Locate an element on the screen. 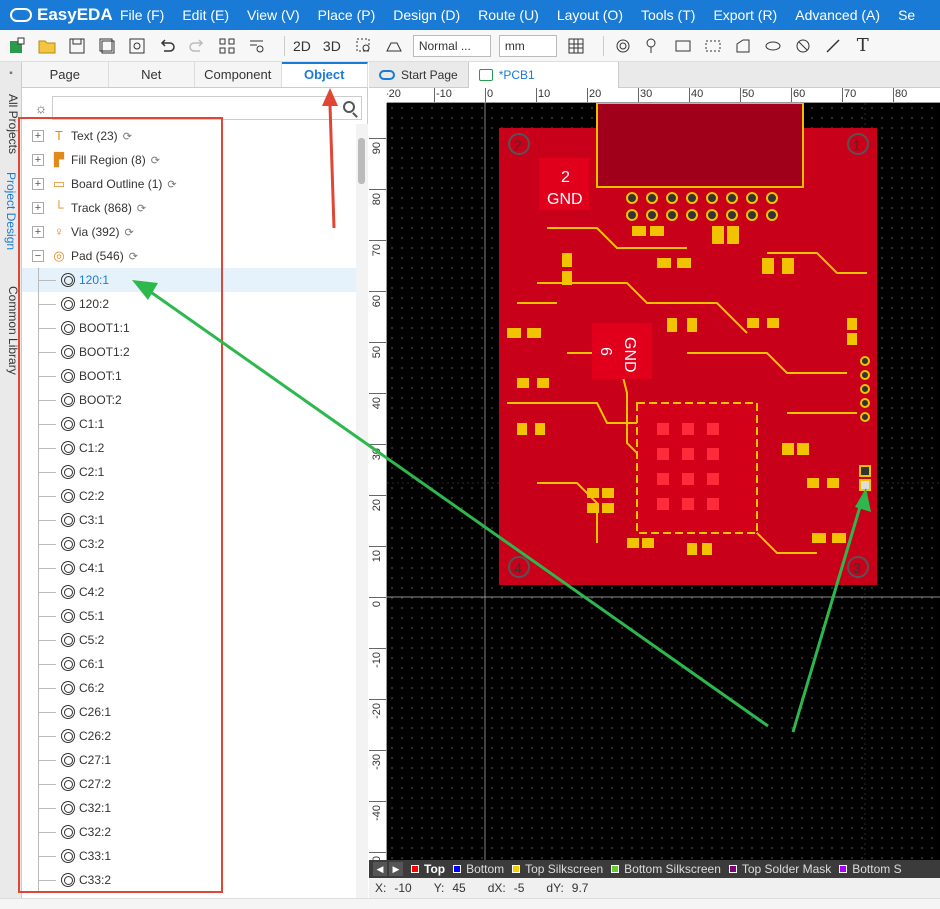 The width and height of the screenshot is (940, 909). tree-pad-item: 120:1 is located at coordinates (189, 280).